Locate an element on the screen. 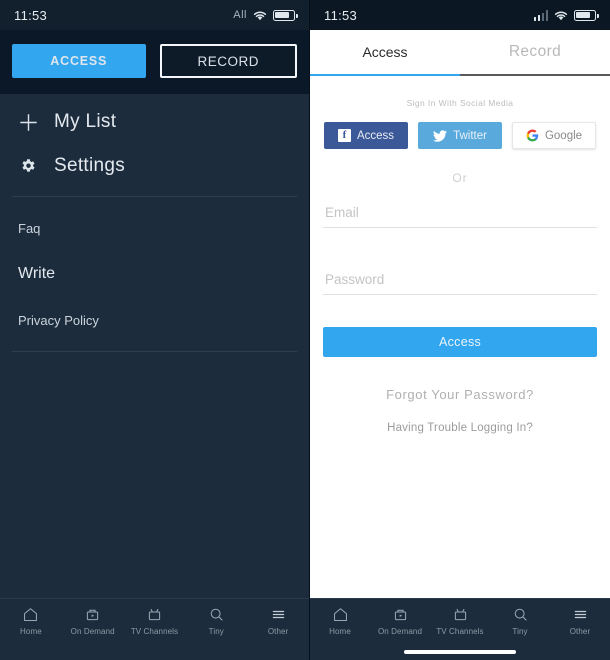 Image resolution: width=610 pixels, height=660 pixels. social-buttons-row: f Access Twitter Google is located at coordinates (460, 135).